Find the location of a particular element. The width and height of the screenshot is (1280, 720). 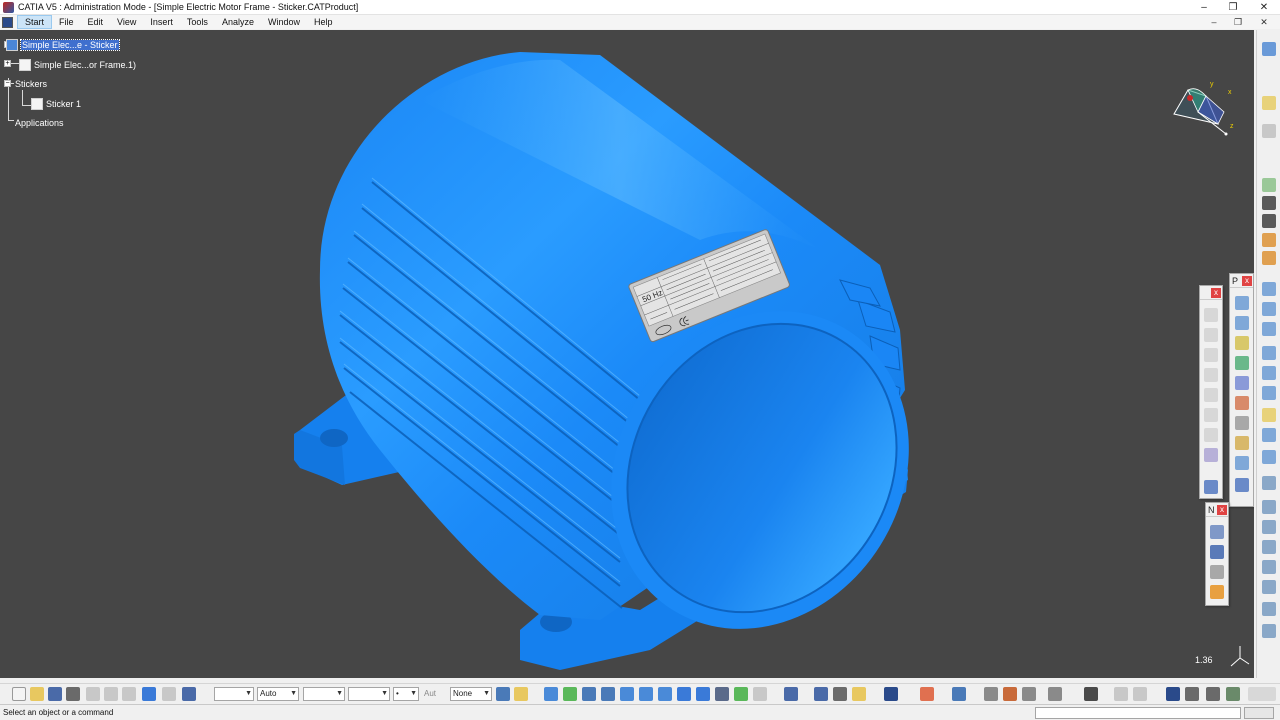

hide-show-icon is located at coordinates (741, 694).